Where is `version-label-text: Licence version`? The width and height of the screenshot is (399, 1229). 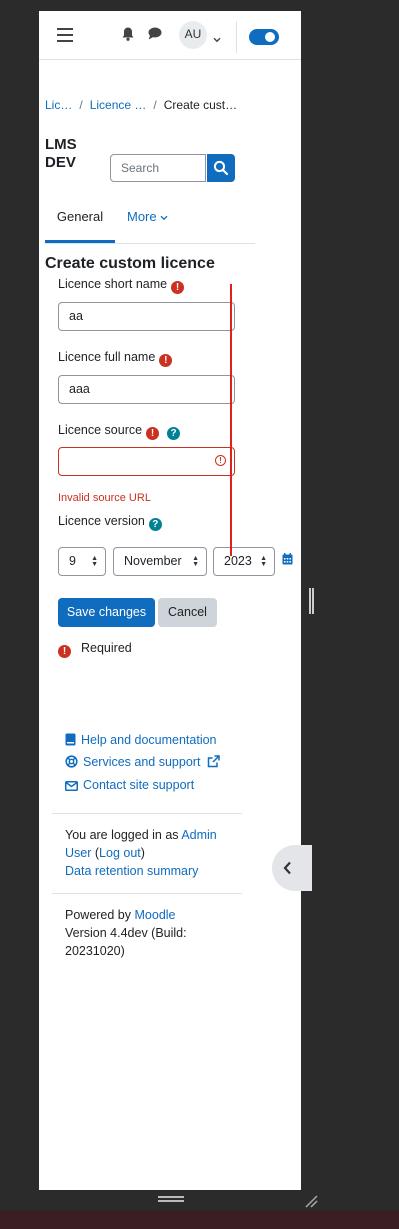
version-label-text: Licence version is located at coordinates (101, 521).